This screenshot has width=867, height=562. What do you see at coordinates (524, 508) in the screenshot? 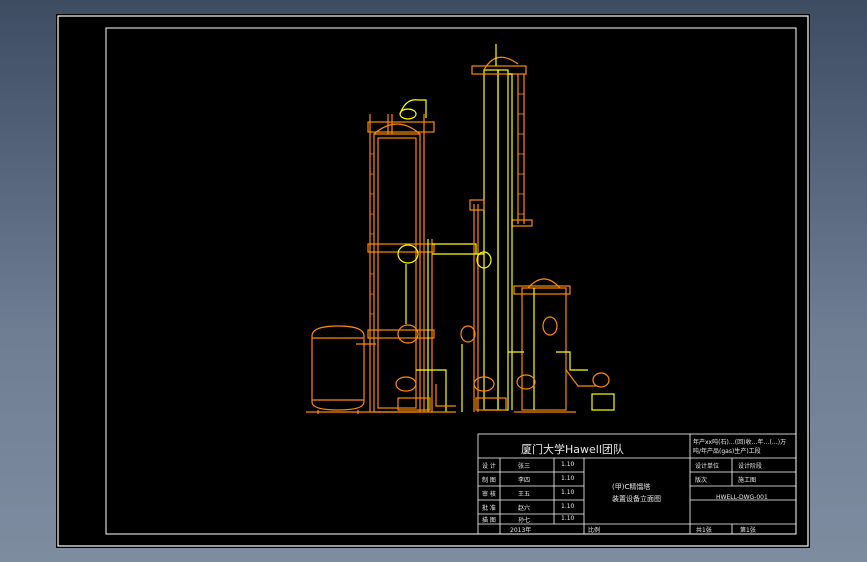
I see `row-name-4: 赵六` at bounding box center [524, 508].